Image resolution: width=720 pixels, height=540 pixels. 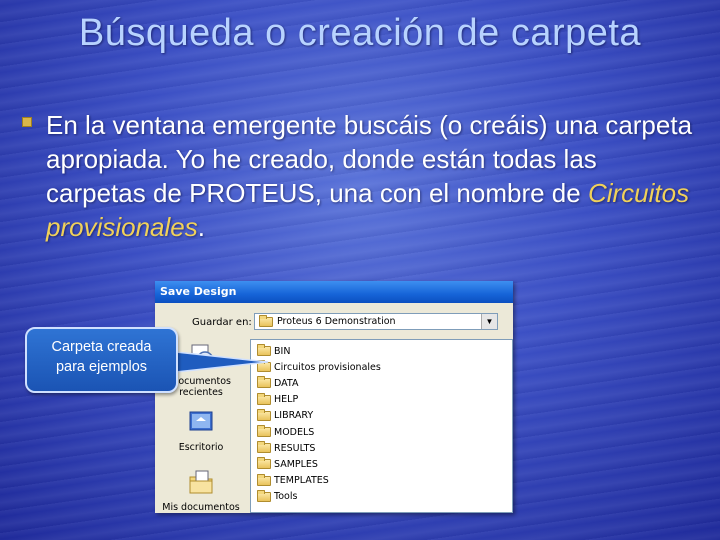 I want to click on folder-item: LIBRARY, so click(x=381, y=416).